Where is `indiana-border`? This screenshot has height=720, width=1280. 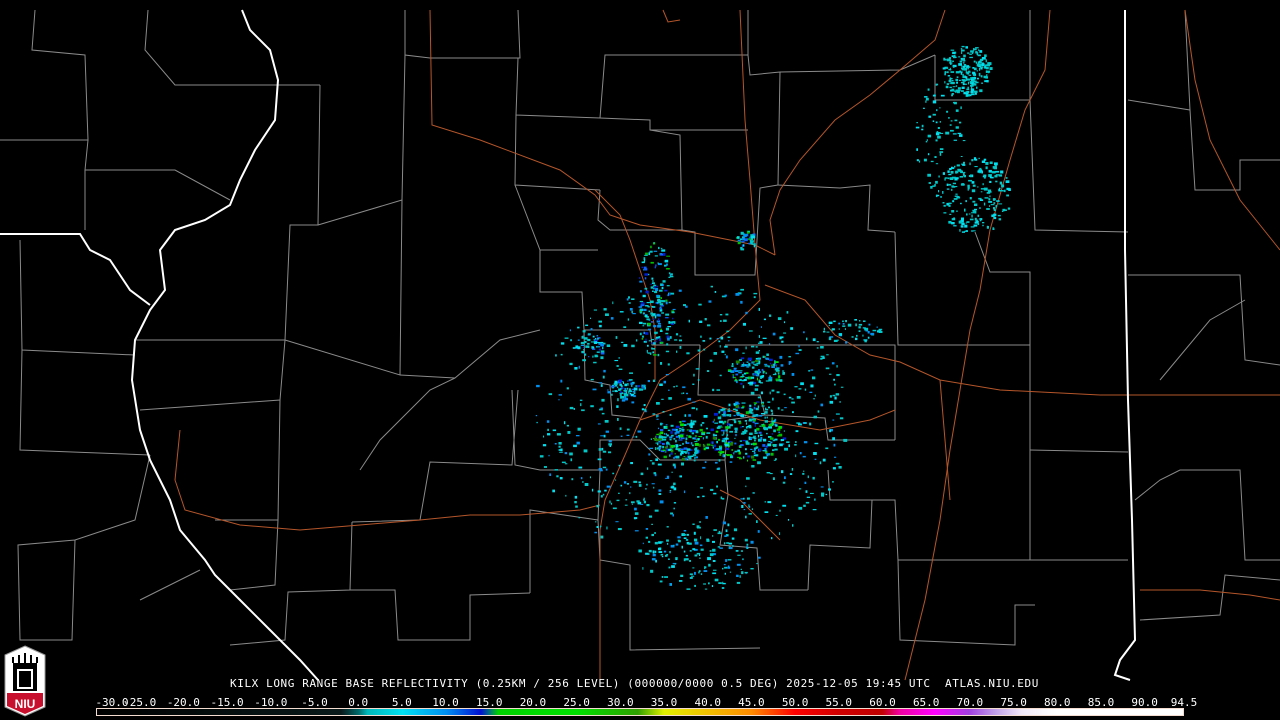 indiana-border is located at coordinates (1125, 345).